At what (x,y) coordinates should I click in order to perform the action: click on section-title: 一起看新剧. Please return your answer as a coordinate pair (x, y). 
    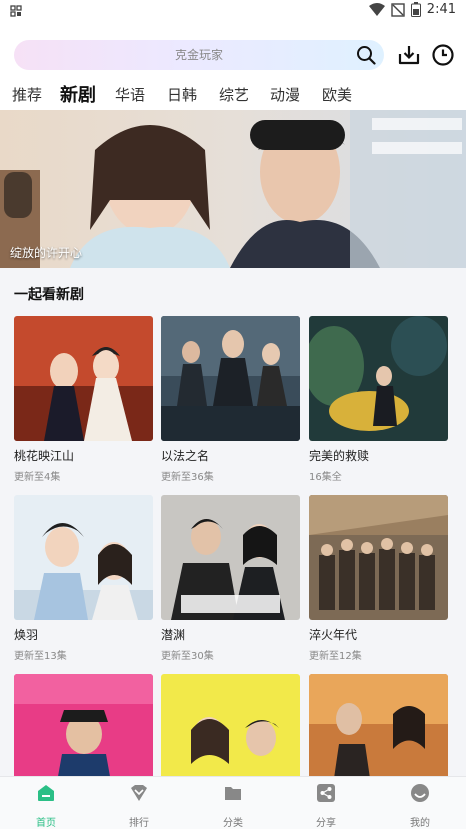
    Looking at the image, I should click on (49, 295).